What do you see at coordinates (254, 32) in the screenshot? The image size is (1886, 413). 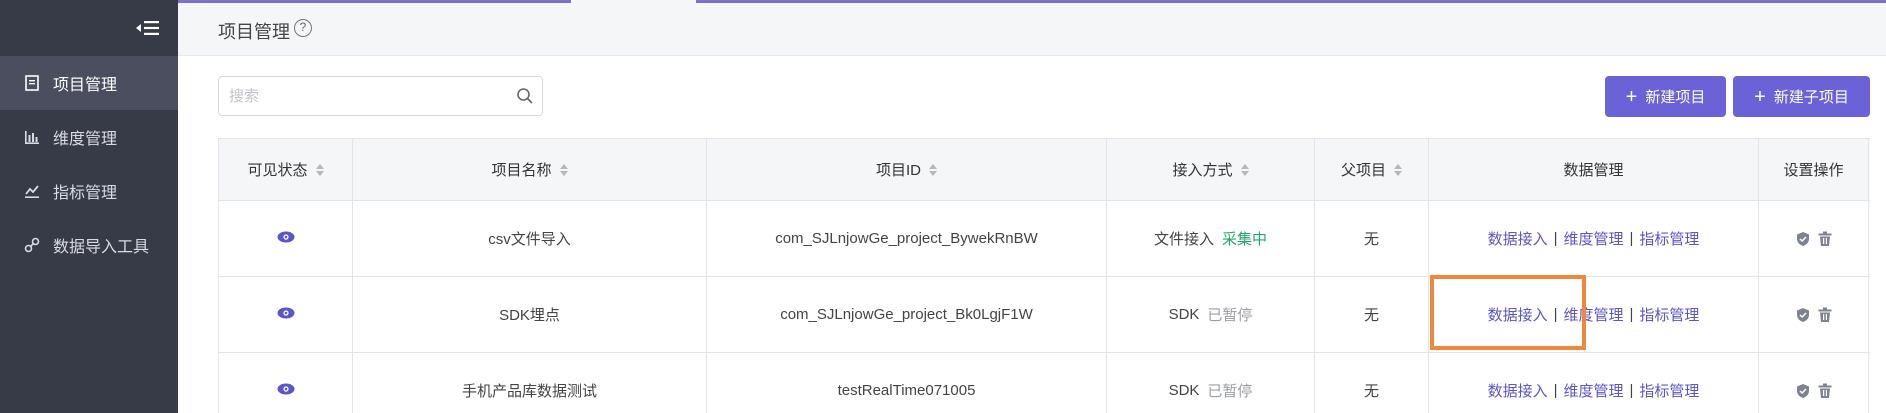 I see `page-title: 项目管理` at bounding box center [254, 32].